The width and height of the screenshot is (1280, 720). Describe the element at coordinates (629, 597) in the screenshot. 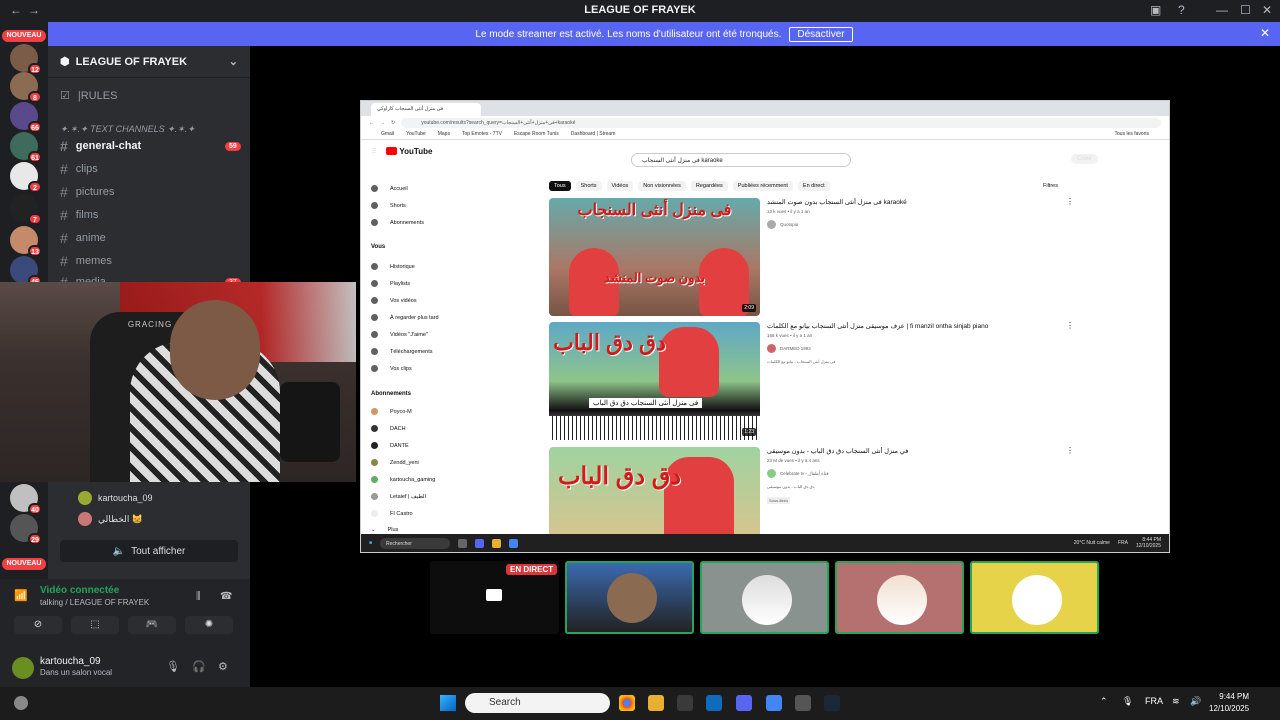

I see `tile-participant-camera` at that location.